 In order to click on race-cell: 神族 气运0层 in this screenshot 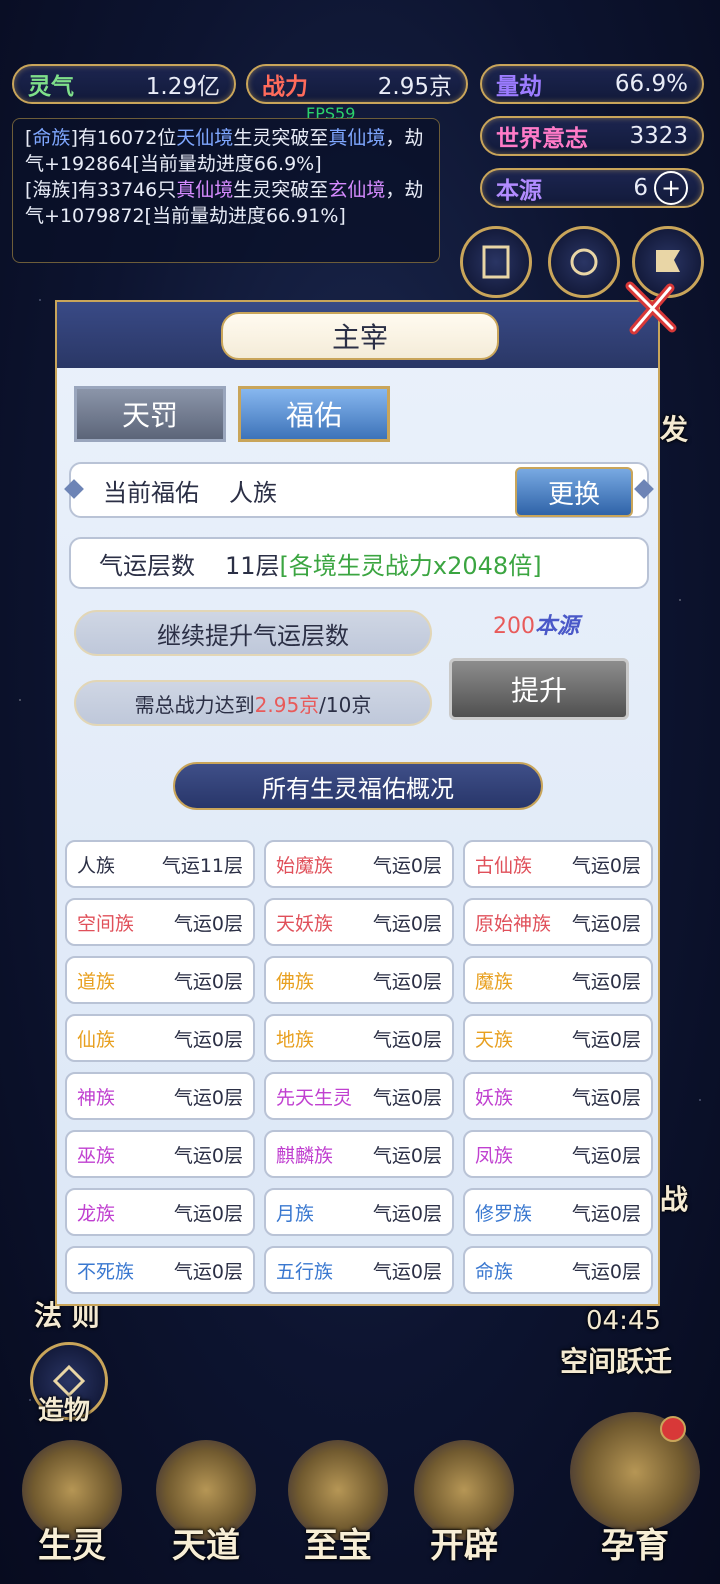, I will do `click(160, 1096)`.